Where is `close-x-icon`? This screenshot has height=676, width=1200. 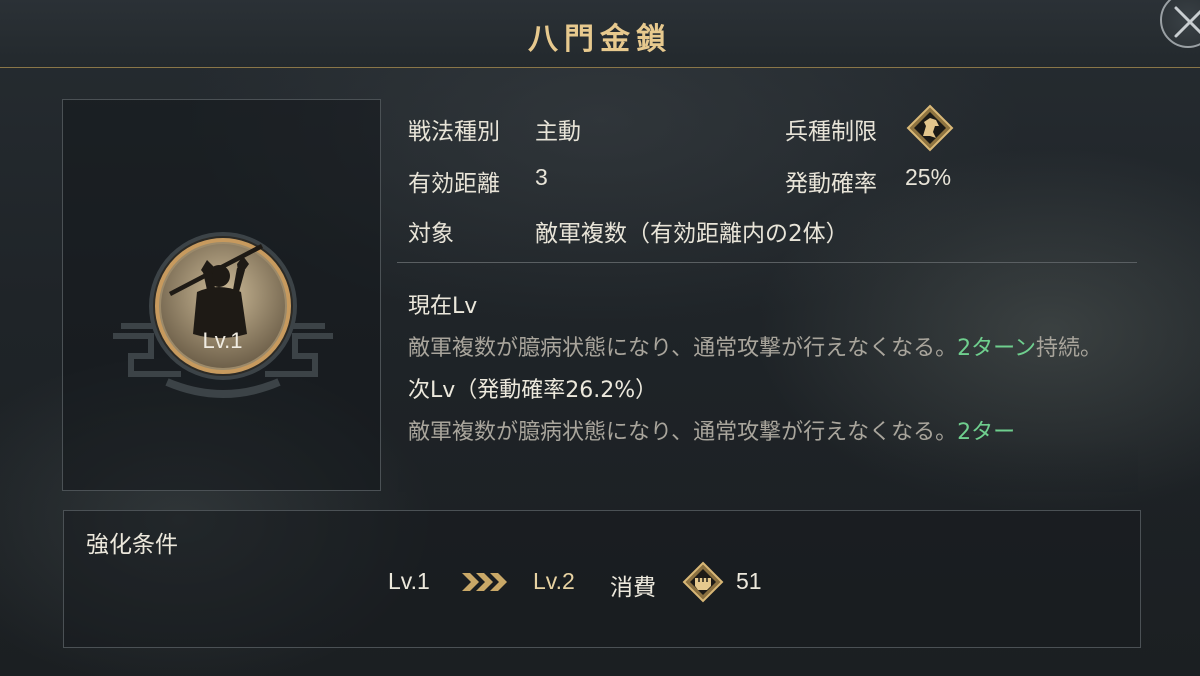
close-x-icon is located at coordinates (1187, 22).